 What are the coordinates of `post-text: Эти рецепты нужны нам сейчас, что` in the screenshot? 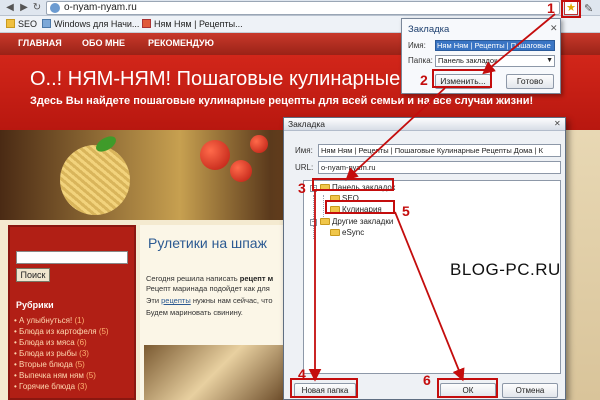 It's located at (209, 300).